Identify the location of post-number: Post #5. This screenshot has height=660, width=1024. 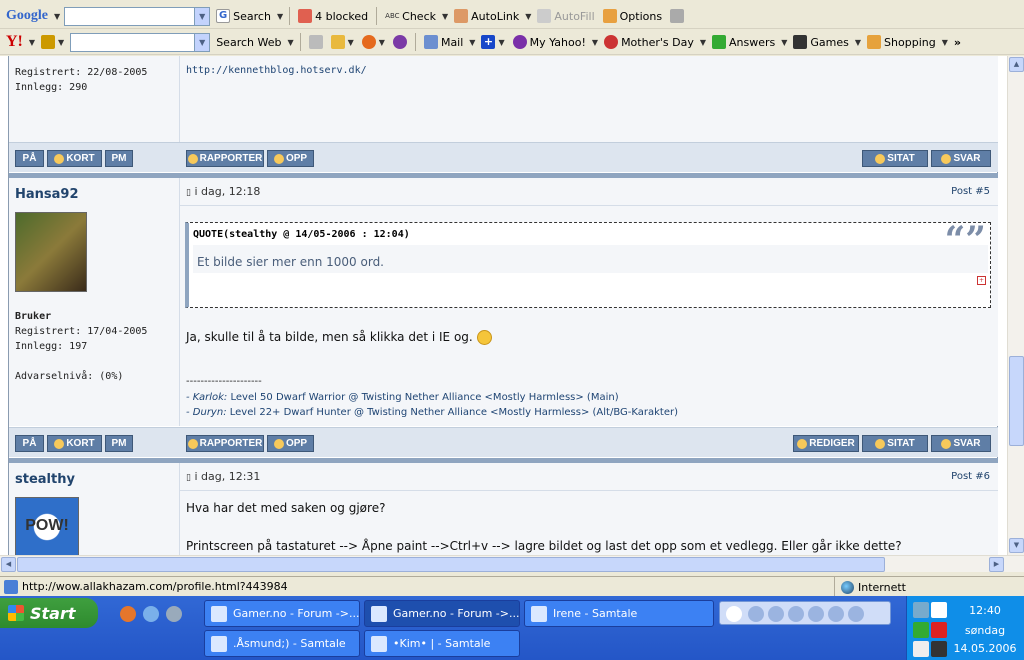
(970, 191).